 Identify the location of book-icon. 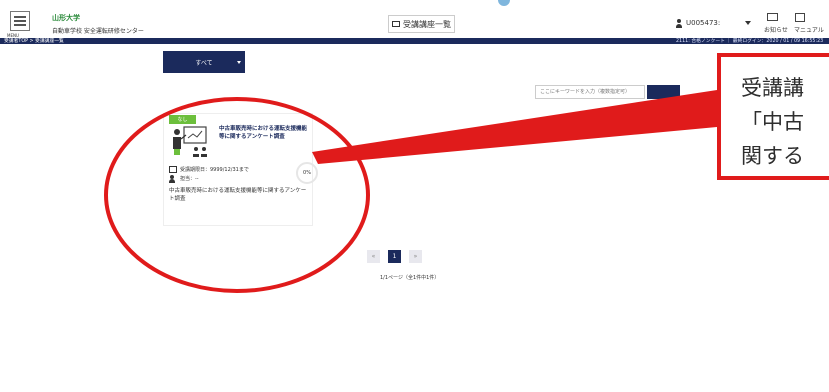
(800, 17).